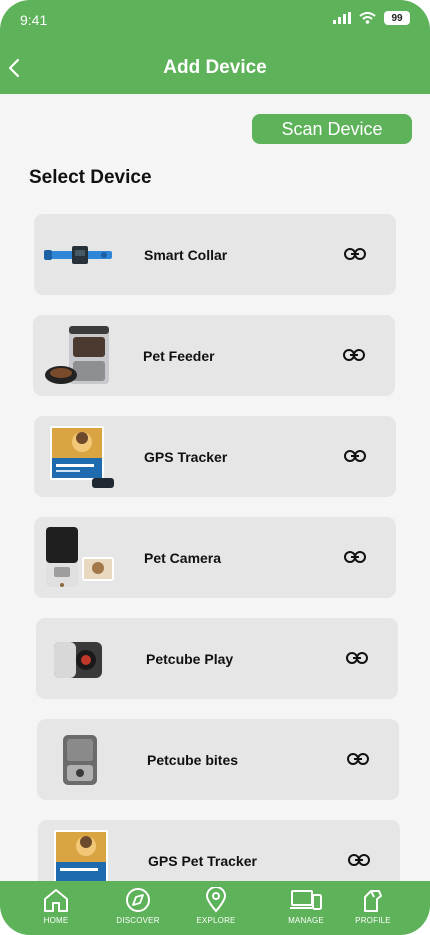 The image size is (430, 935). Describe the element at coordinates (138, 920) in the screenshot. I see `nav-label: DISCOVER` at that location.